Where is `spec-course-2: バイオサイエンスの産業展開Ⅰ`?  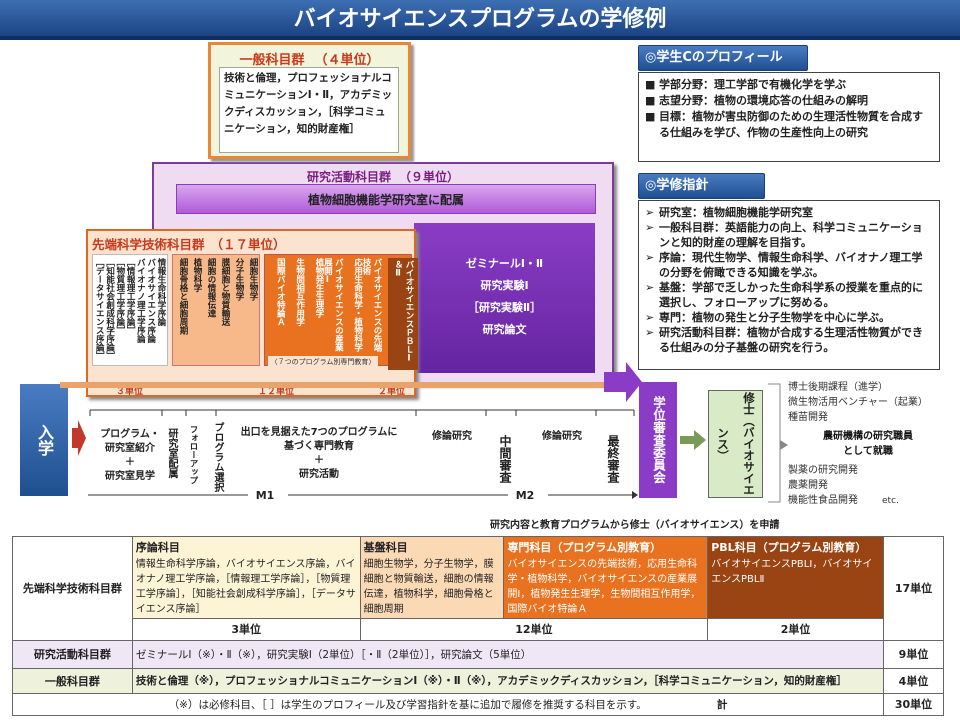 spec-course-2: バイオサイエンスの産業展開Ⅰ is located at coordinates (333, 305).